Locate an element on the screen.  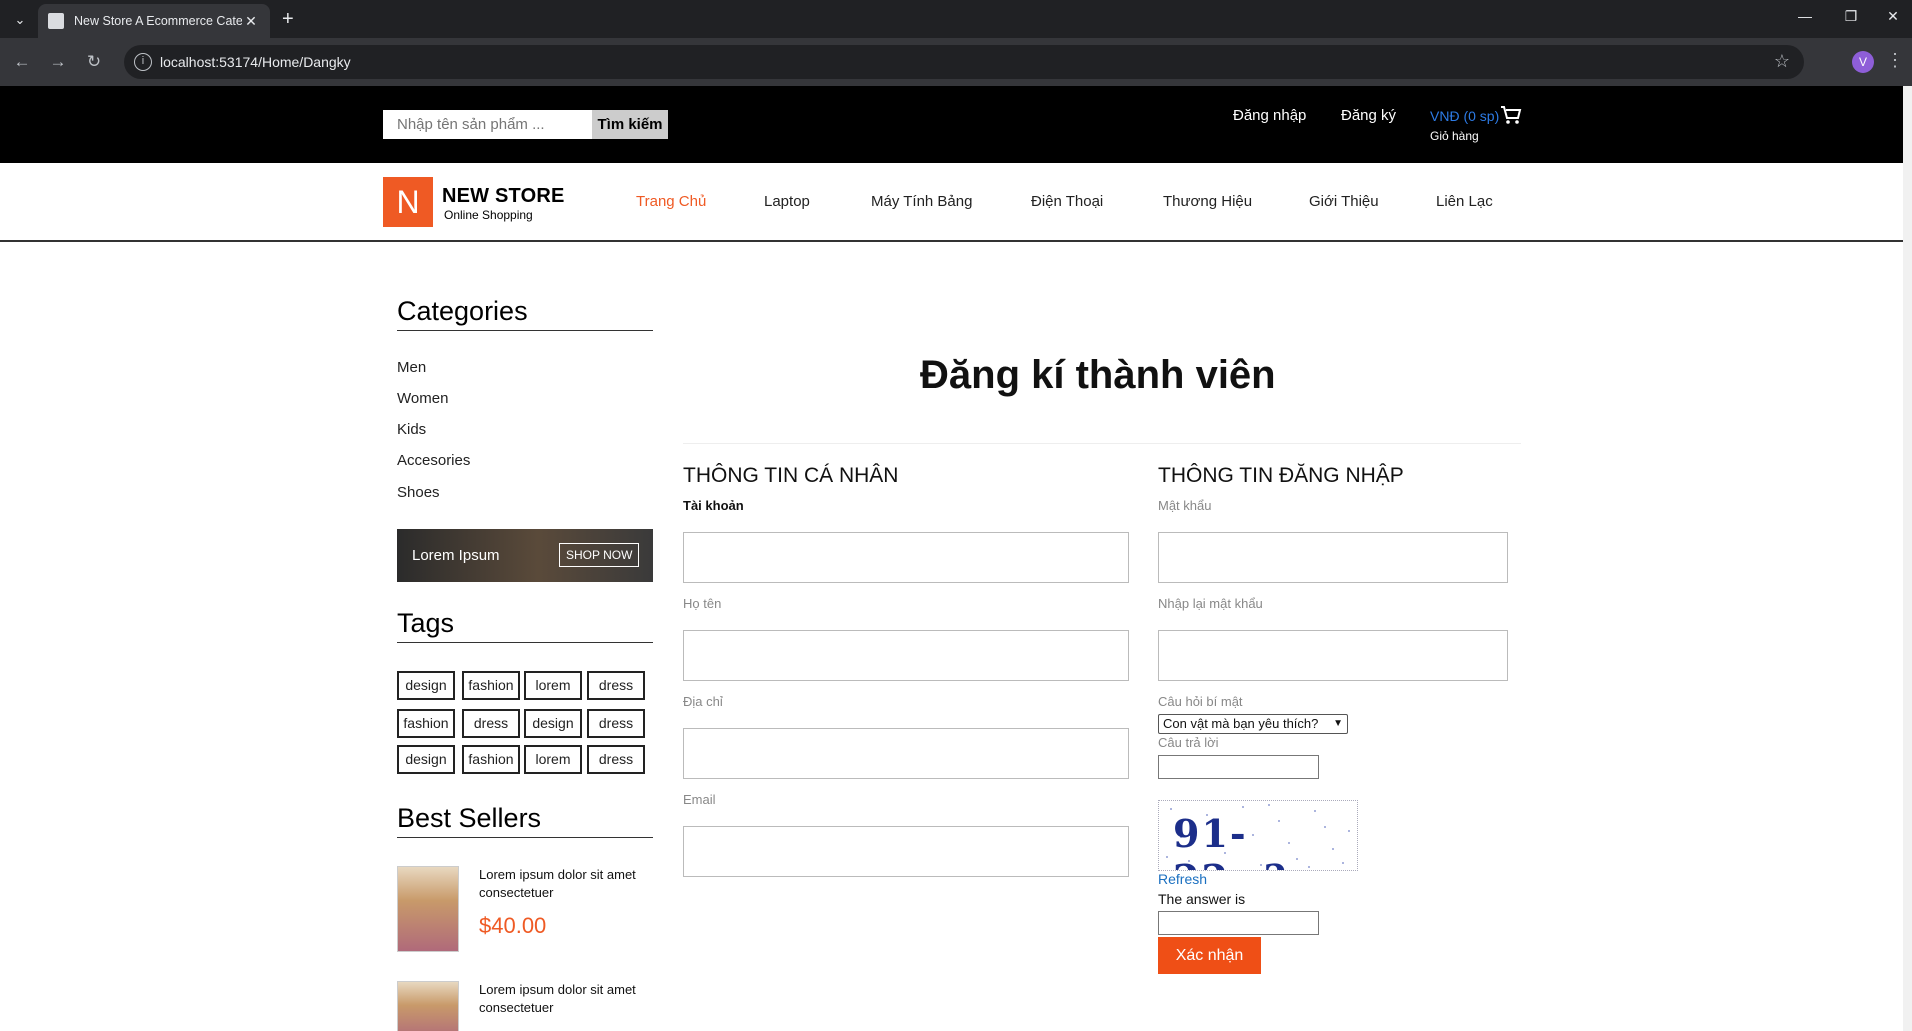
captcha-image: 91-22=? is located at coordinates (1258, 835).